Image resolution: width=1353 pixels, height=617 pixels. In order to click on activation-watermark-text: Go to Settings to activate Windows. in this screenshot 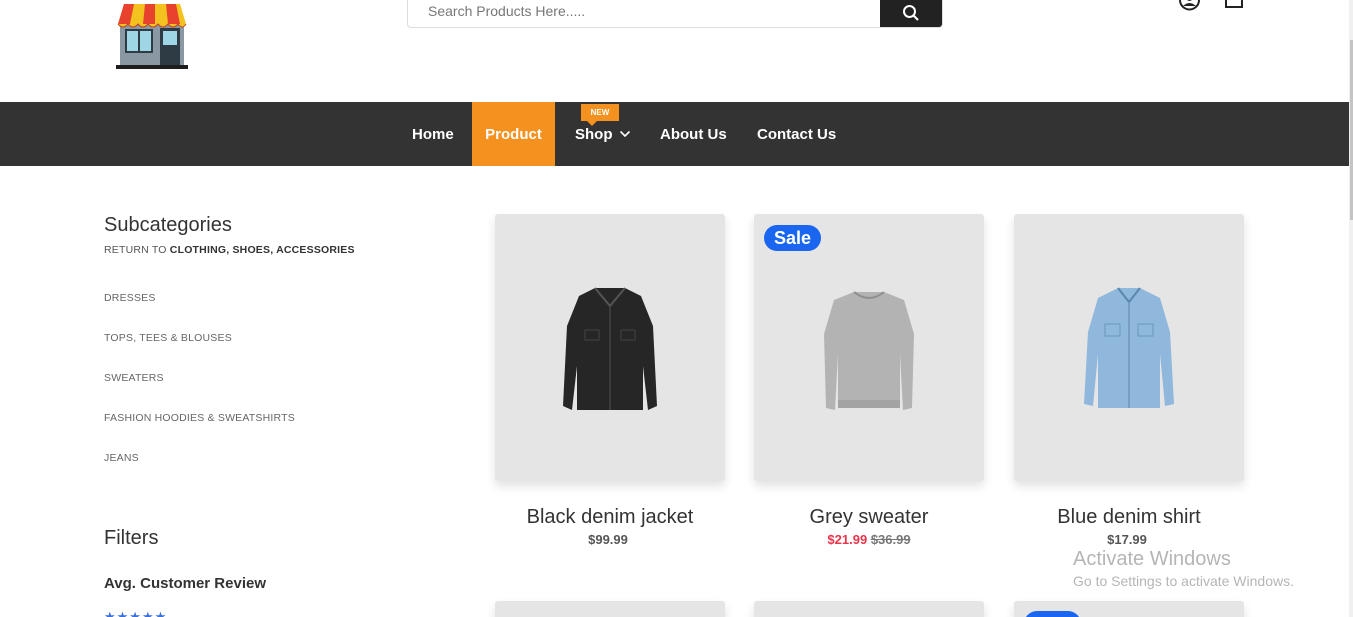, I will do `click(1183, 581)`.